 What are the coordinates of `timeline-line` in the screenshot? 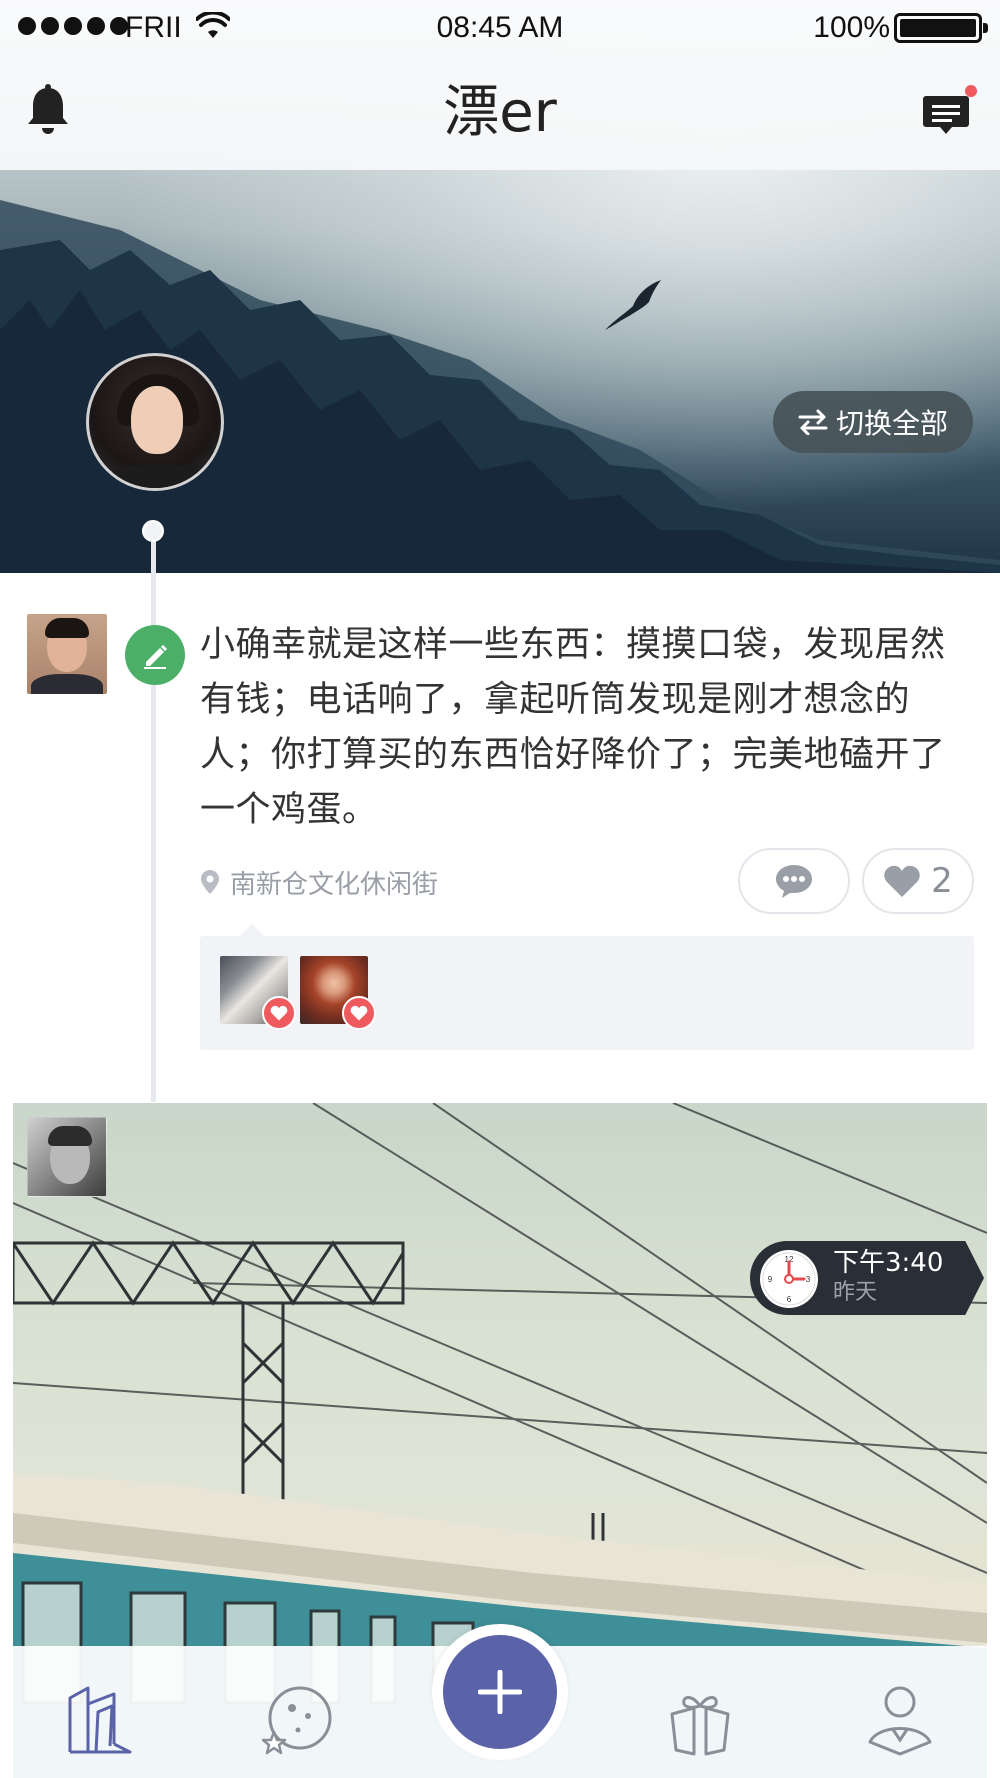 It's located at (153, 816).